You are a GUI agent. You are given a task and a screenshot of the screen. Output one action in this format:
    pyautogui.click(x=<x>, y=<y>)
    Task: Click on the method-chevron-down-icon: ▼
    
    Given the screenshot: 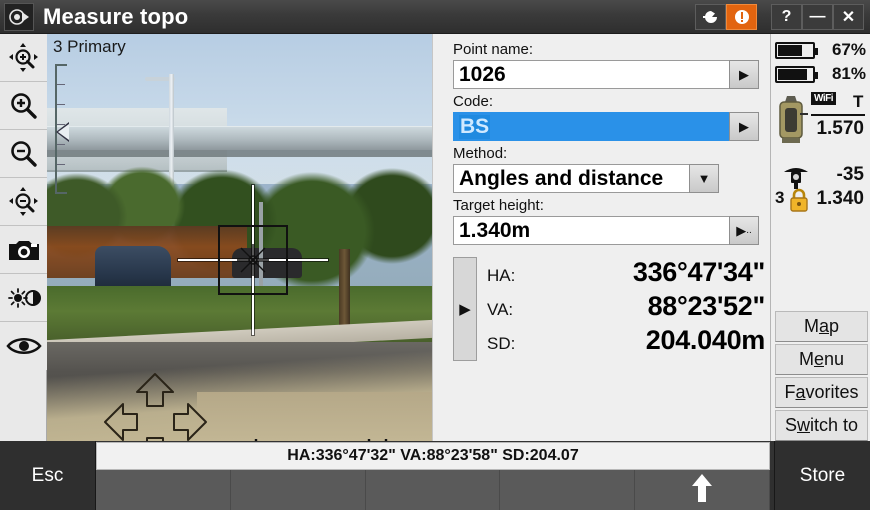 What is the action you would take?
    pyautogui.click(x=704, y=178)
    